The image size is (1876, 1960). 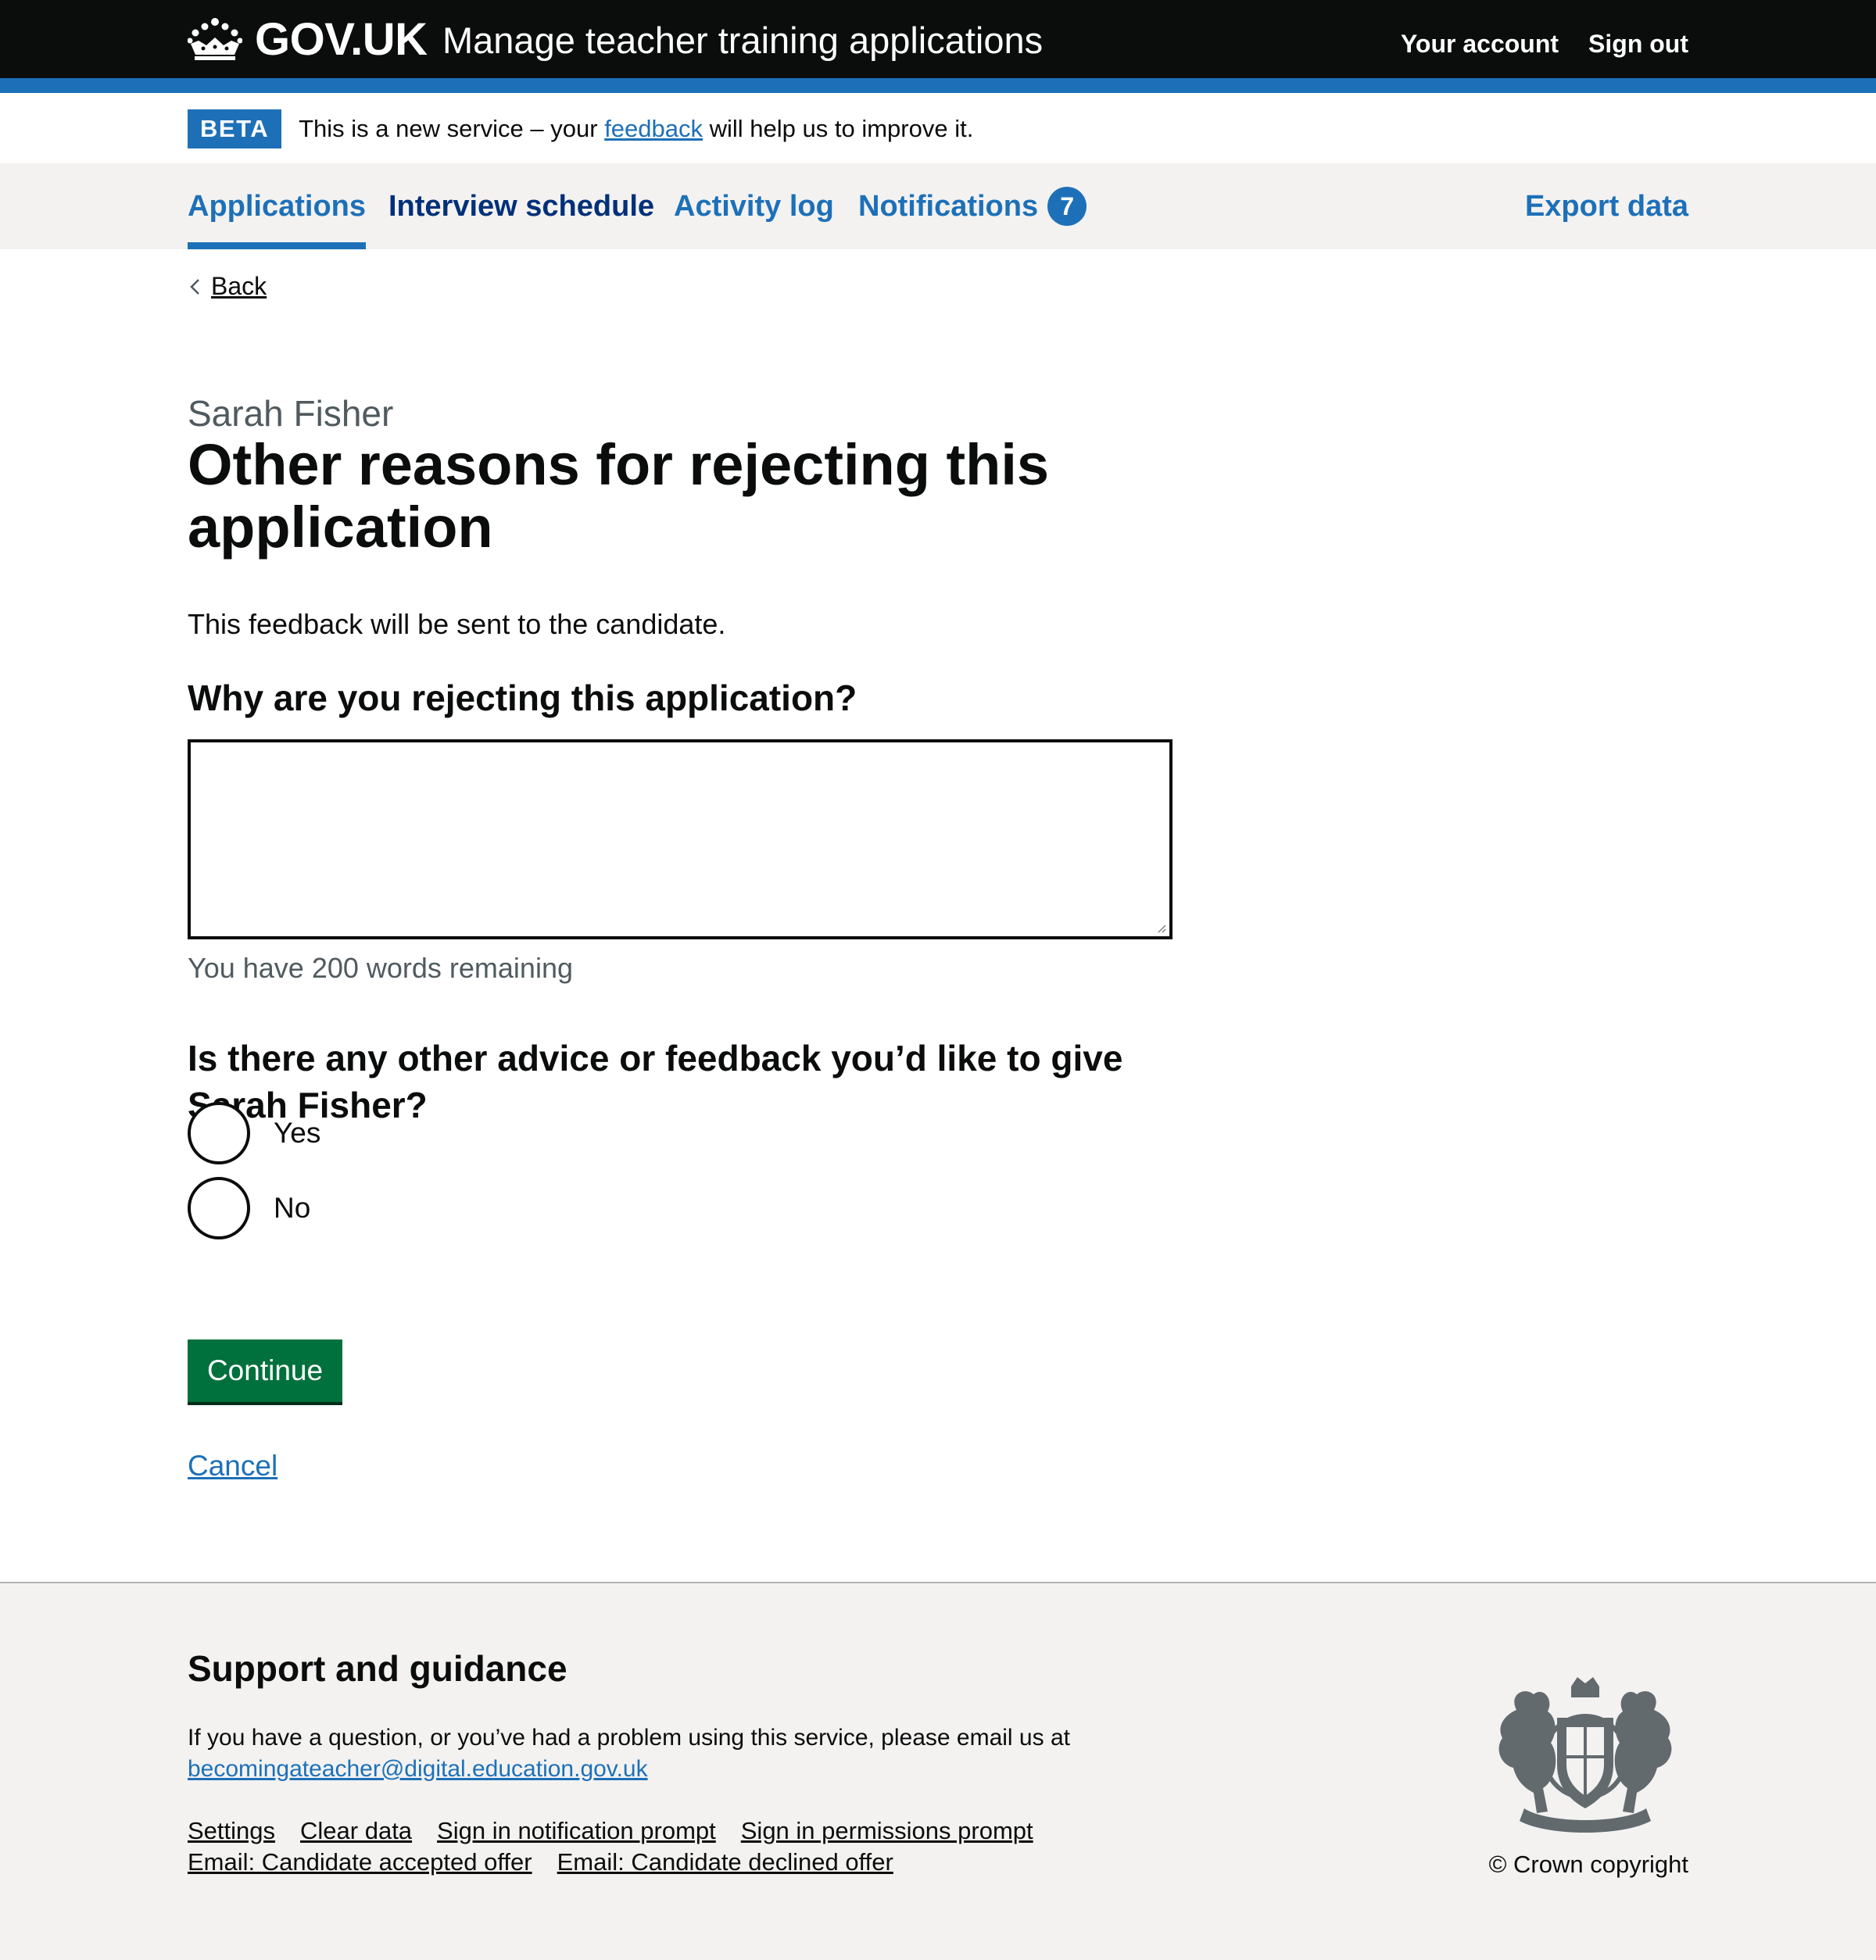 I want to click on resize-handle-icon, so click(x=1160, y=928).